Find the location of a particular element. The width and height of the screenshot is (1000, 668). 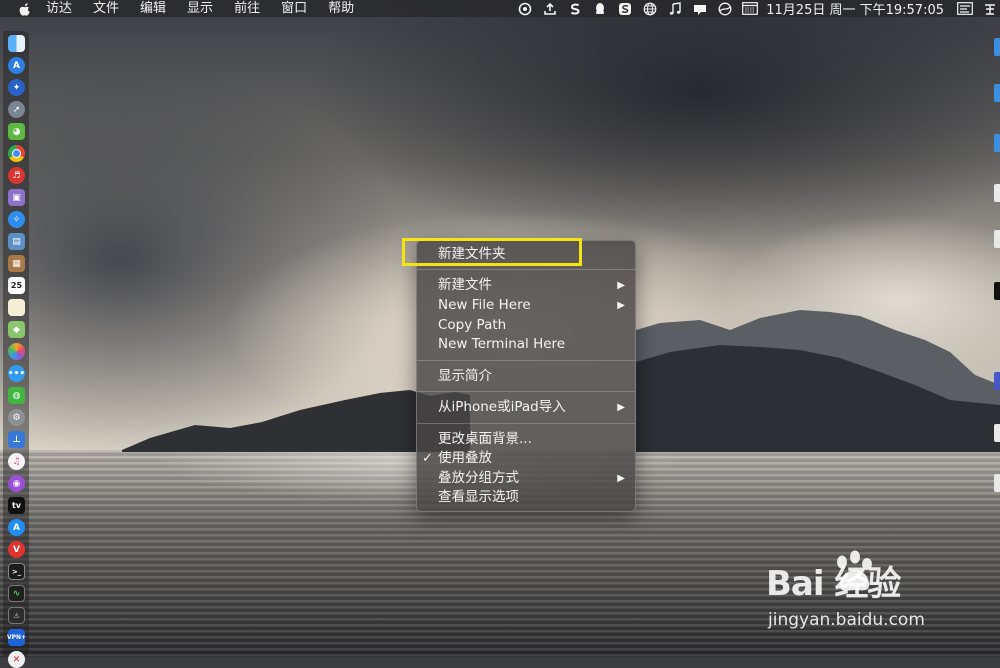

launchpad-rocket-icon: ➚ is located at coordinates (16, 109).